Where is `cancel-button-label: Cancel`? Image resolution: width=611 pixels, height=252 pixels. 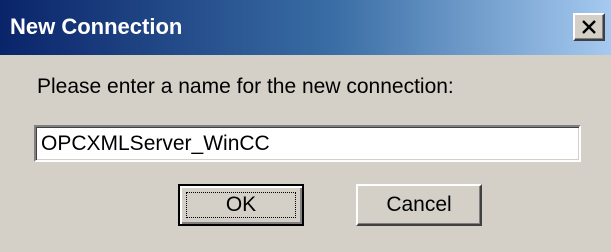
cancel-button-label: Cancel is located at coordinates (419, 204).